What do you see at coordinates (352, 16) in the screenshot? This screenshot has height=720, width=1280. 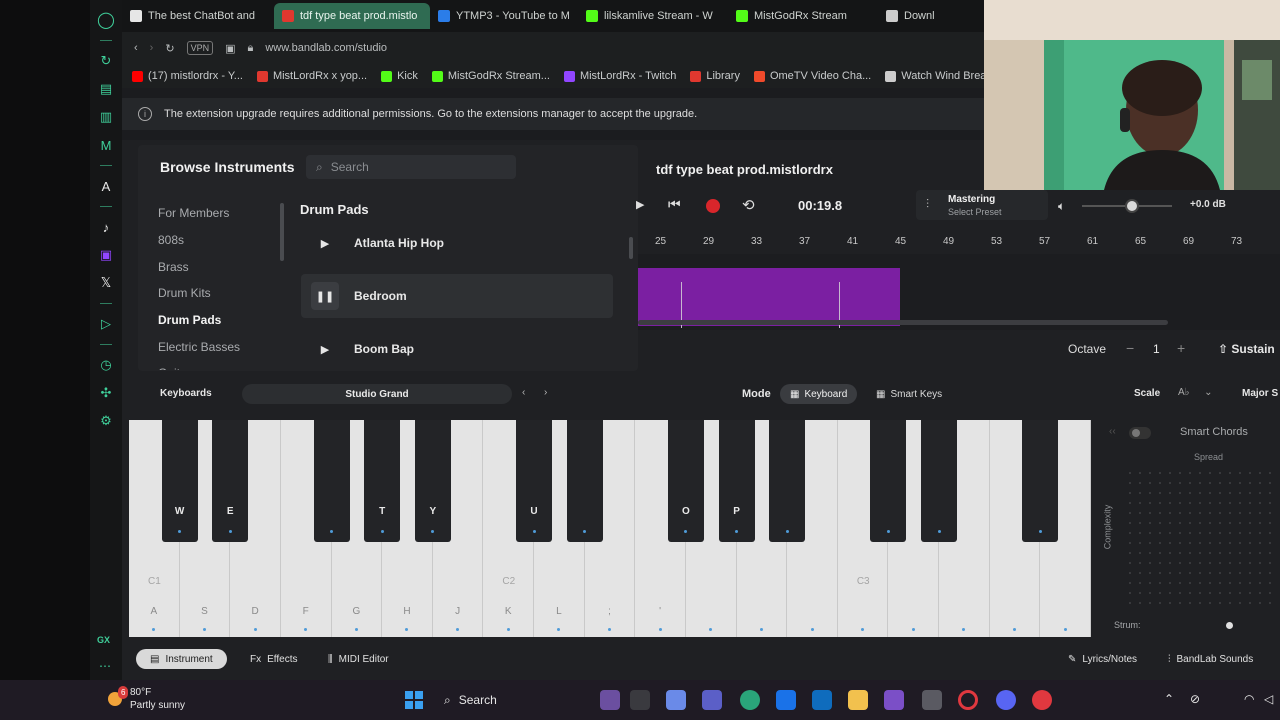 I see `browser-tab: tdf type beat prod.mistlo` at bounding box center [352, 16].